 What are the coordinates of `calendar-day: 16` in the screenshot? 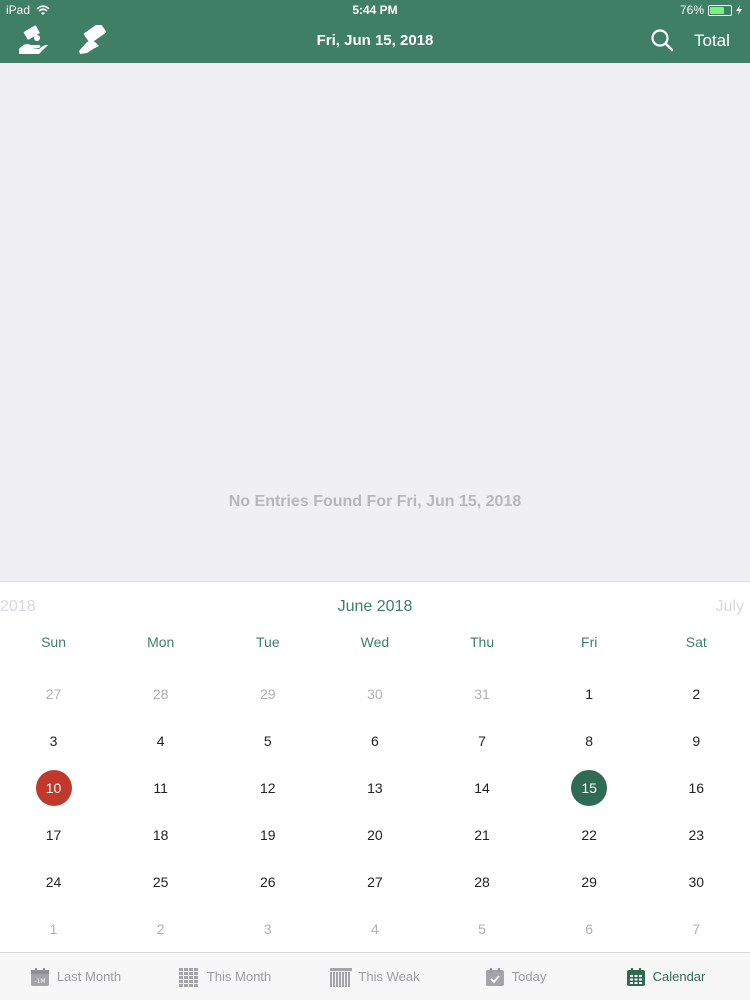 It's located at (696, 787).